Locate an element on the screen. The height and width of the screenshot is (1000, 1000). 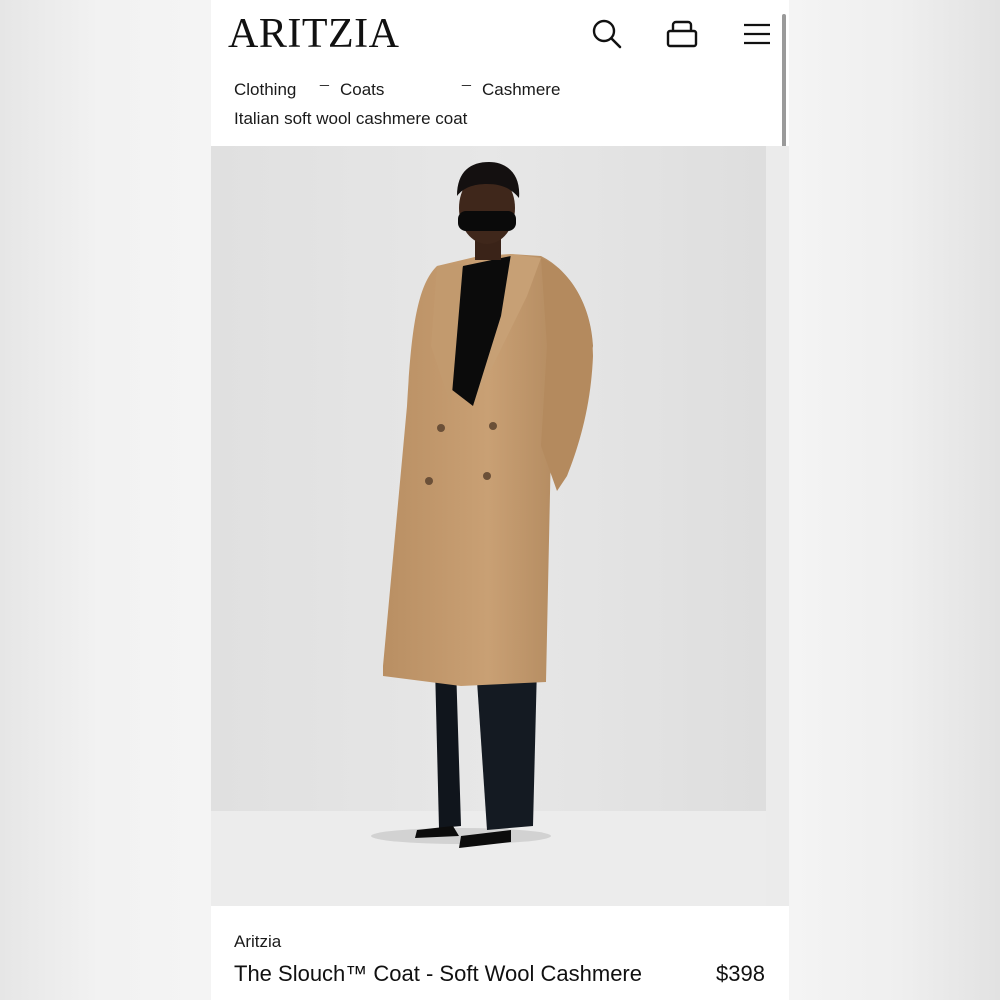
breadcrumb-item-cashmere: Cashmere is located at coordinates (521, 90).